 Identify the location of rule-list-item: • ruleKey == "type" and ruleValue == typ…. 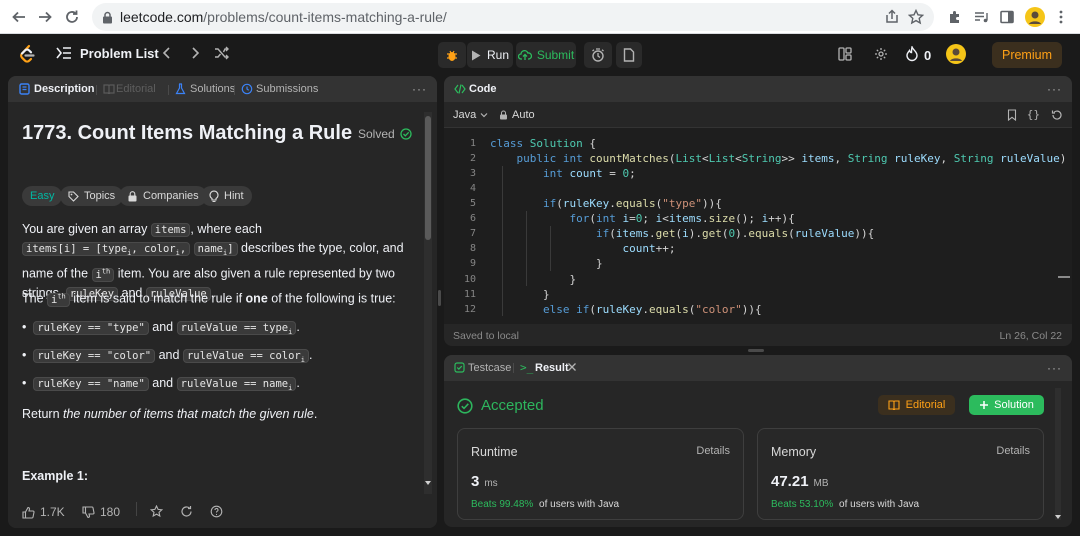
(161, 328).